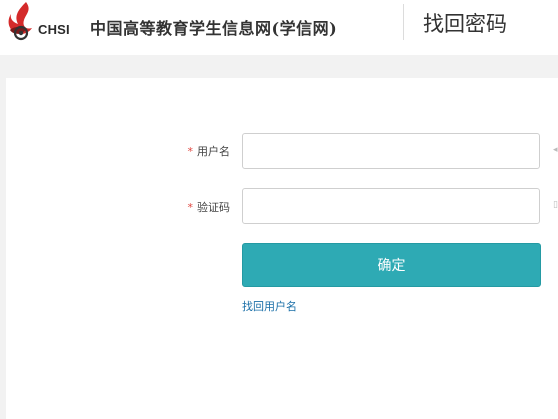 This screenshot has height=419, width=558. Describe the element at coordinates (195, 207) in the screenshot. I see `captcha-label: * 验证码` at that location.